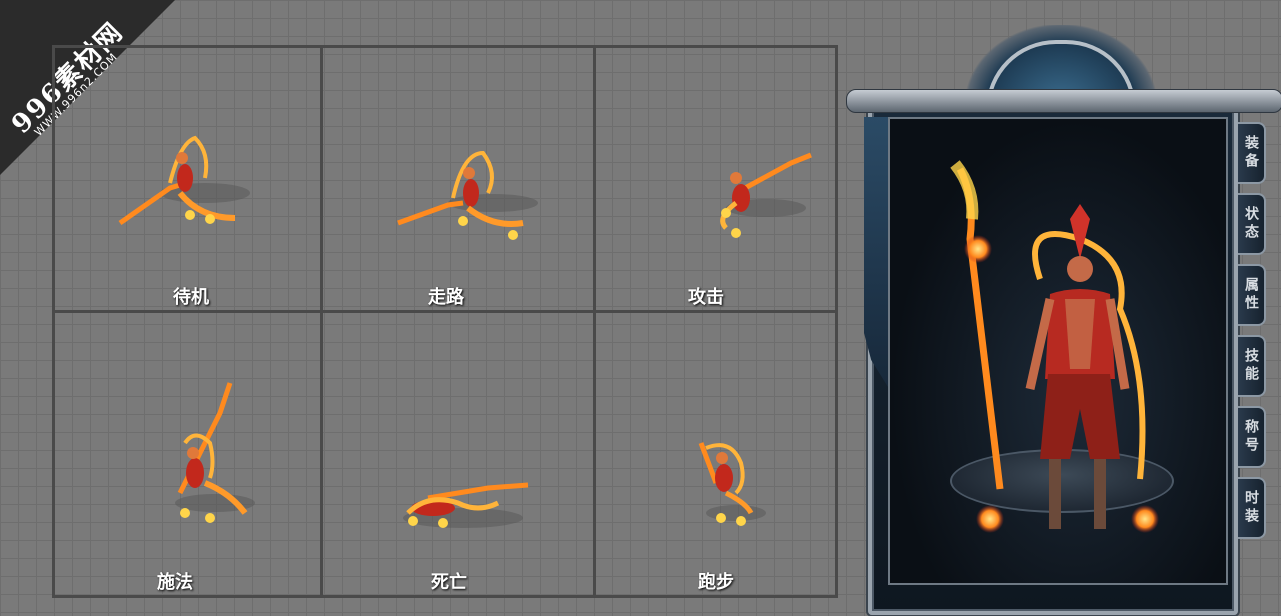  Describe the element at coordinates (175, 582) in the screenshot. I see `anim-label: 施法` at that location.